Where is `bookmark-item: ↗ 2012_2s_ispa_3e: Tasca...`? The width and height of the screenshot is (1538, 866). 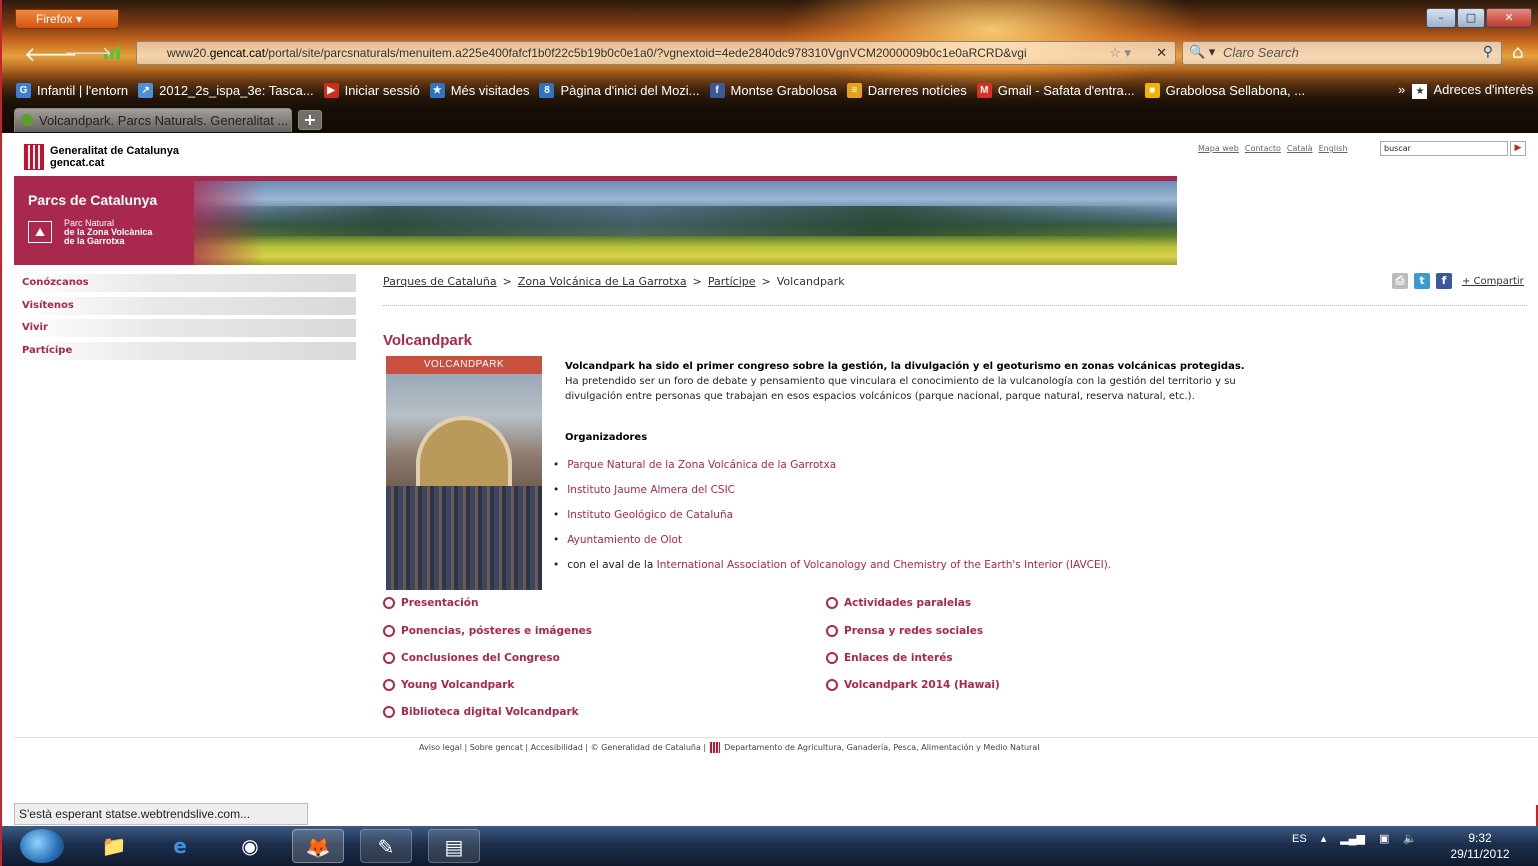 bookmark-item: ↗ 2012_2s_ispa_3e: Tasca... is located at coordinates (226, 90).